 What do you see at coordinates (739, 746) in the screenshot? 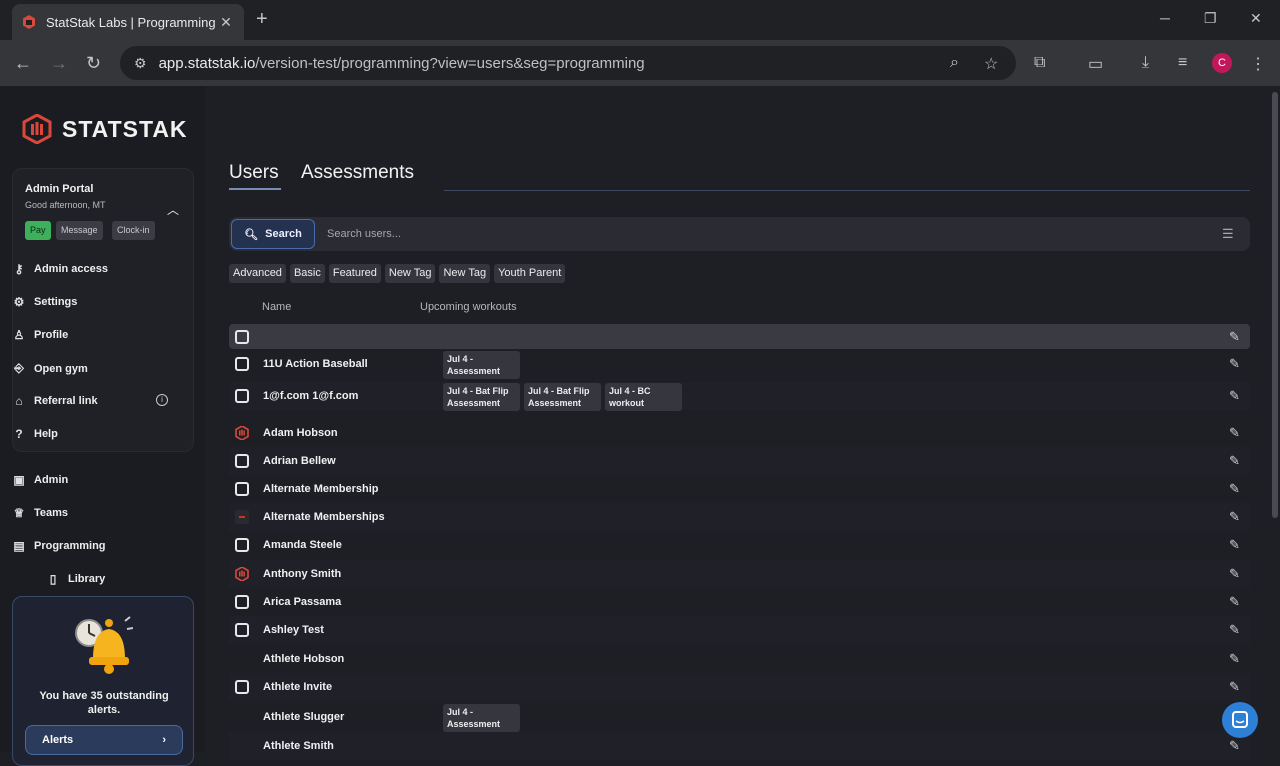
I see `table-row: Athlete Smith ✎` at bounding box center [739, 746].